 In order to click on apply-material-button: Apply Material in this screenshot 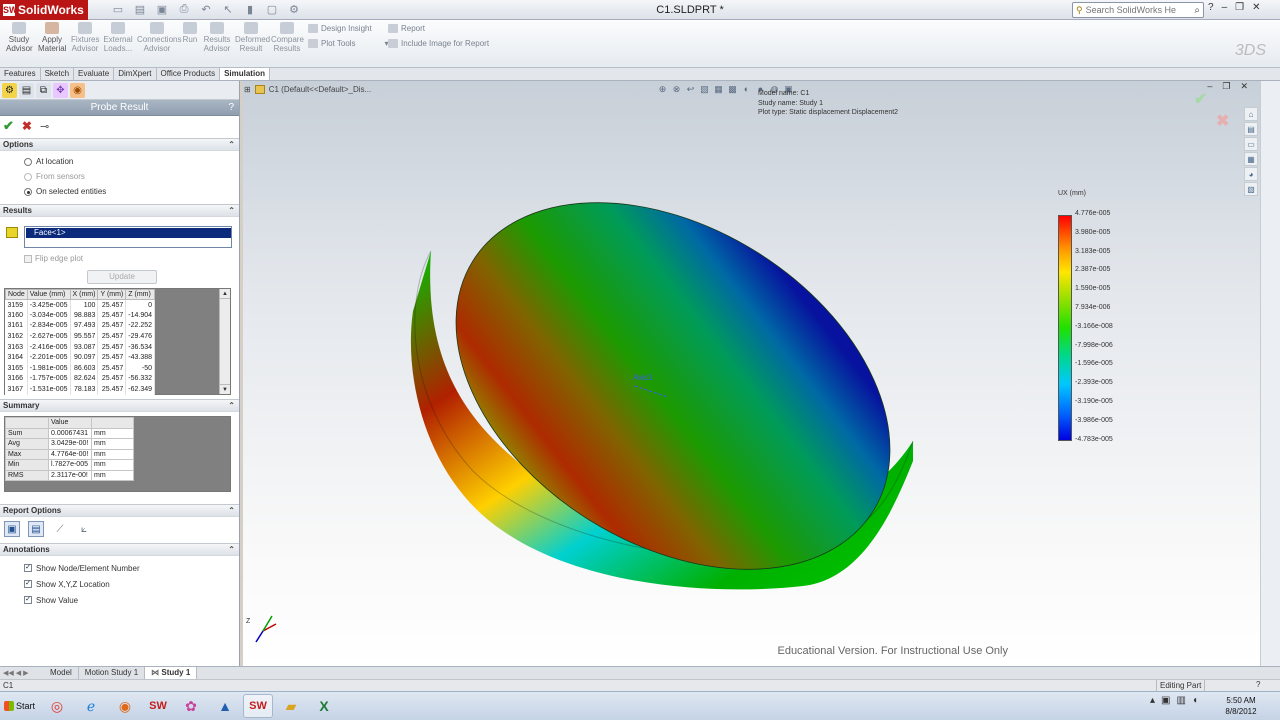, I will do `click(52, 37)`.